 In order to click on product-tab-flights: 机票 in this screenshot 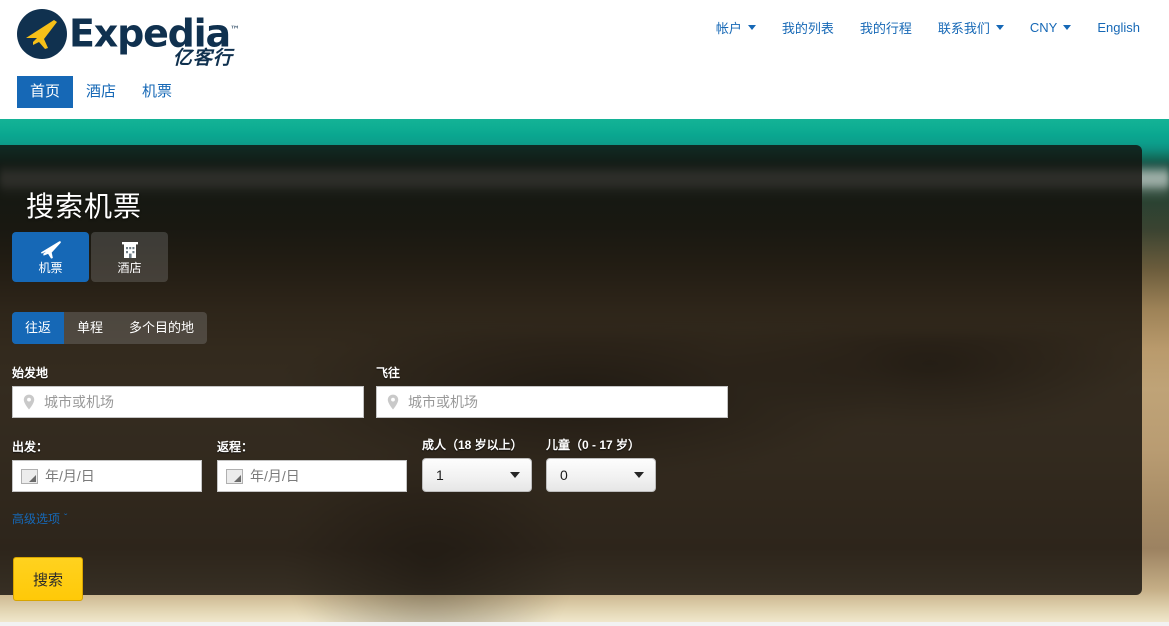, I will do `click(50, 257)`.